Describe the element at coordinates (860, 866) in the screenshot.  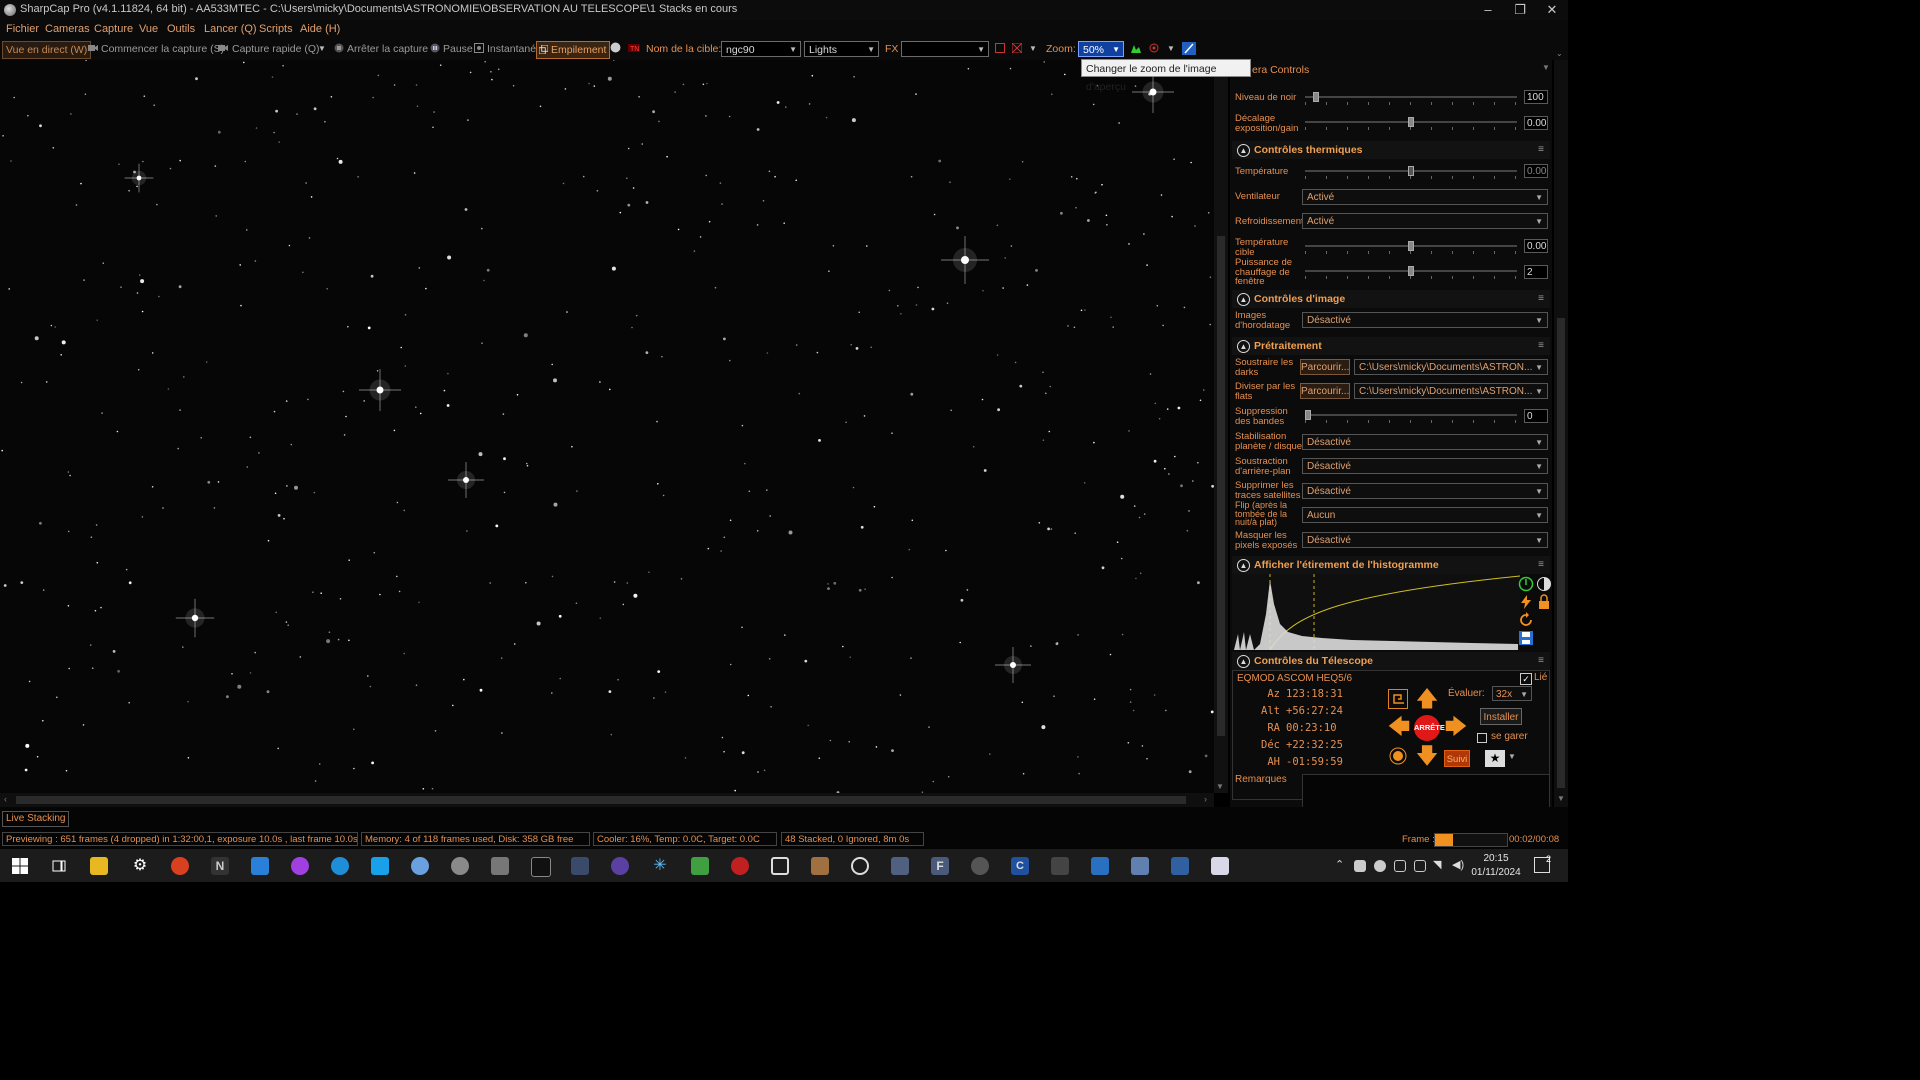
I see `app-ring-icon` at that location.